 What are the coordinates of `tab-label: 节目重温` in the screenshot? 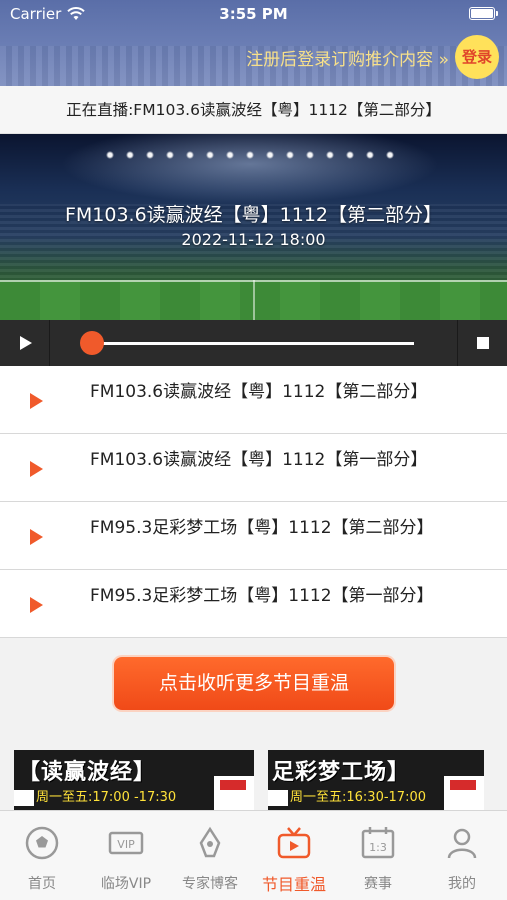 It's located at (293, 884).